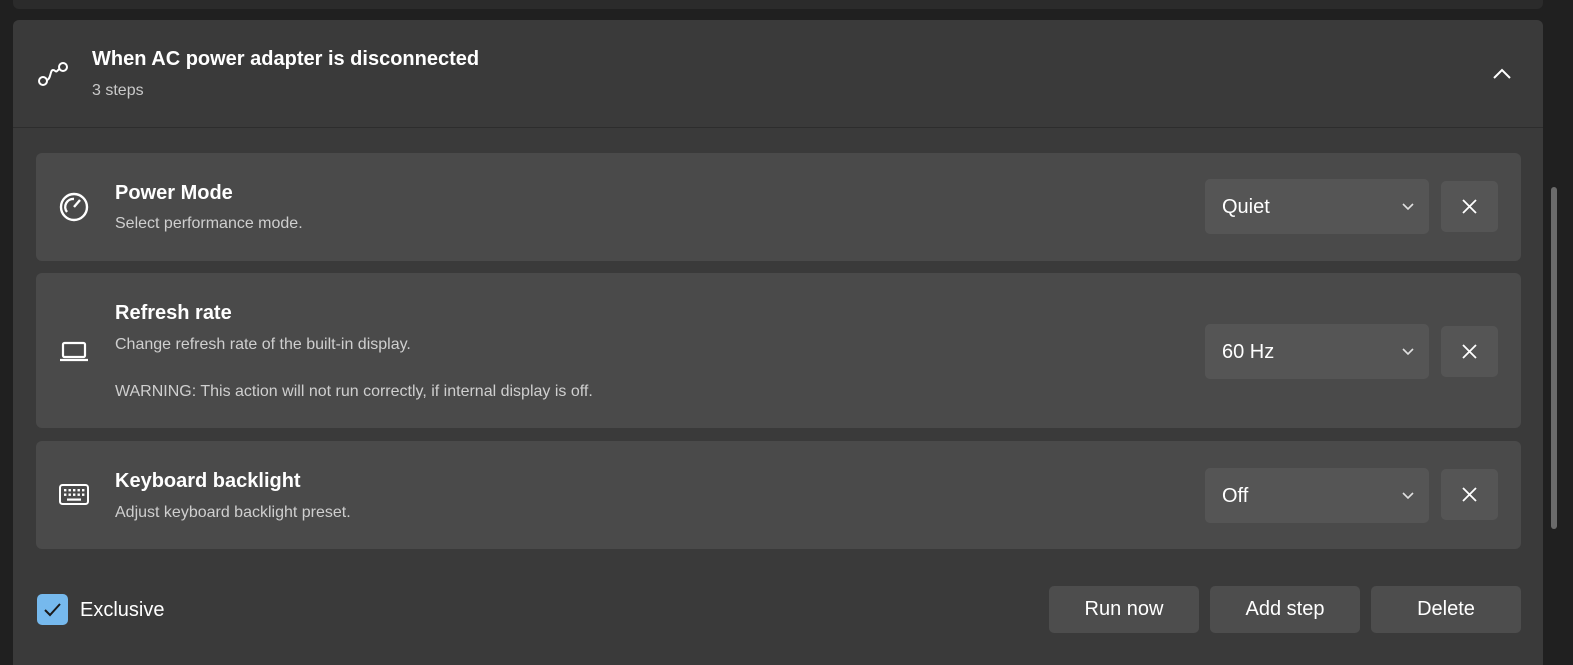 Image resolution: width=1573 pixels, height=665 pixels. What do you see at coordinates (1554, 358) in the screenshot?
I see `scrollbar-thumb` at bounding box center [1554, 358].